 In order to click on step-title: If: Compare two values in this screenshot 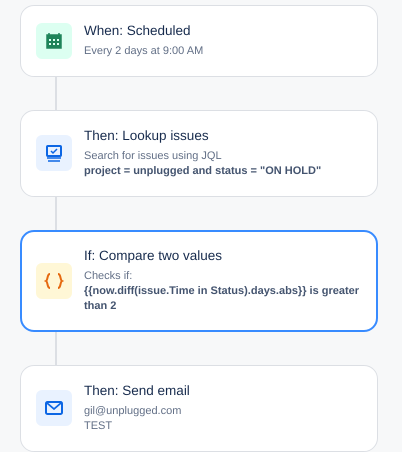, I will do `click(154, 256)`.